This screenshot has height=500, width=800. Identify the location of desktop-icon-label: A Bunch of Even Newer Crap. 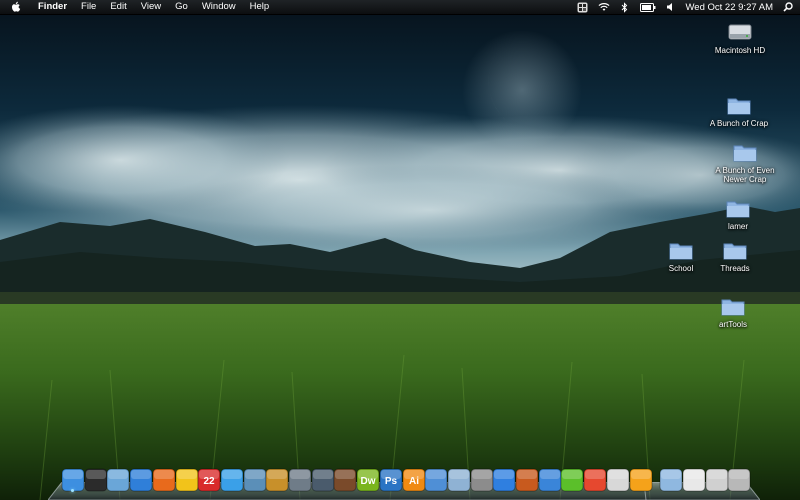
(745, 175).